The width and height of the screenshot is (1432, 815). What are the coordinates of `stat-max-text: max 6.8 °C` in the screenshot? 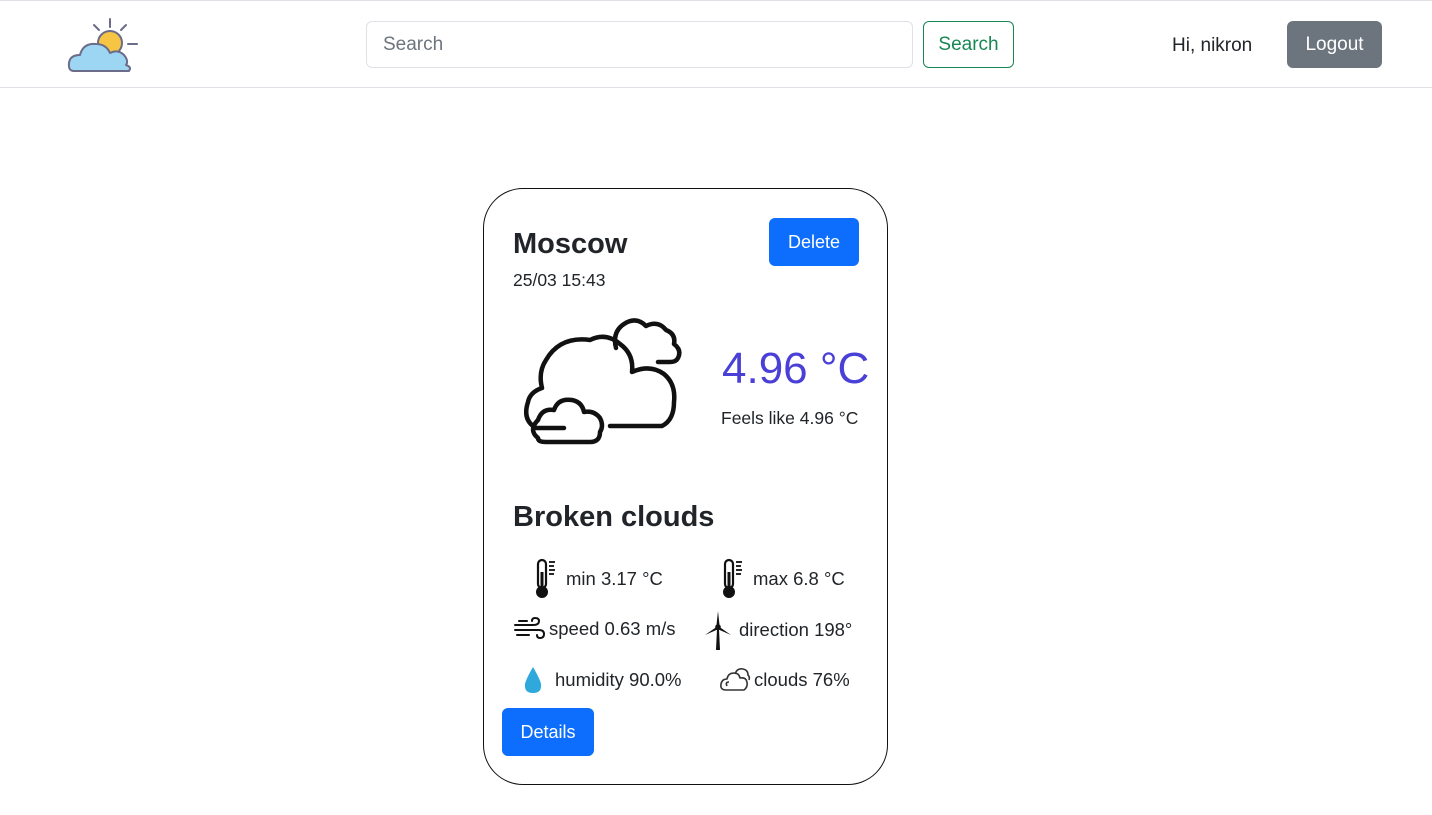 It's located at (799, 578).